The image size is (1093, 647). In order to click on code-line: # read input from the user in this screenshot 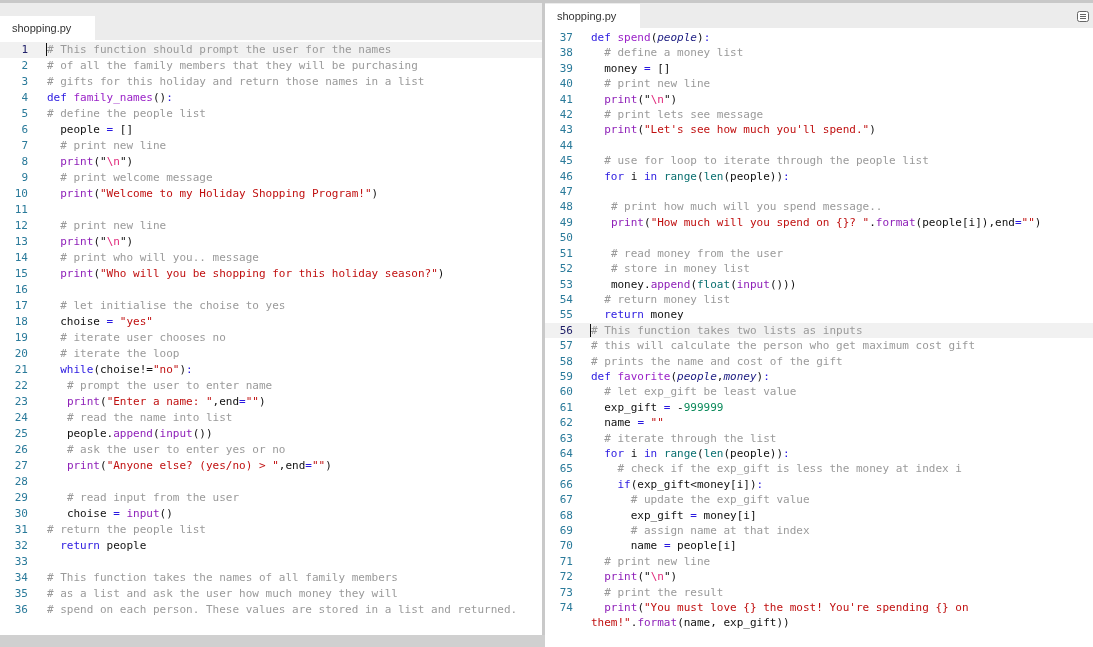, I will do `click(153, 498)`.